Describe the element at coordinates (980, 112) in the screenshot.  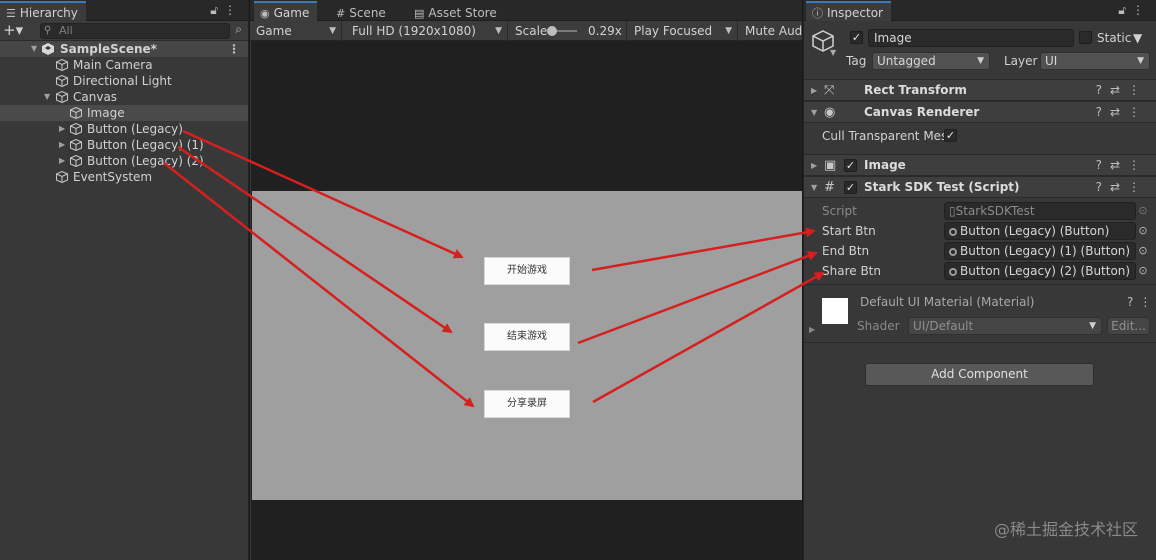
I see `canvas-renderer-header: ▼ ◉ Canvas Renderer ?⇄⋮` at that location.